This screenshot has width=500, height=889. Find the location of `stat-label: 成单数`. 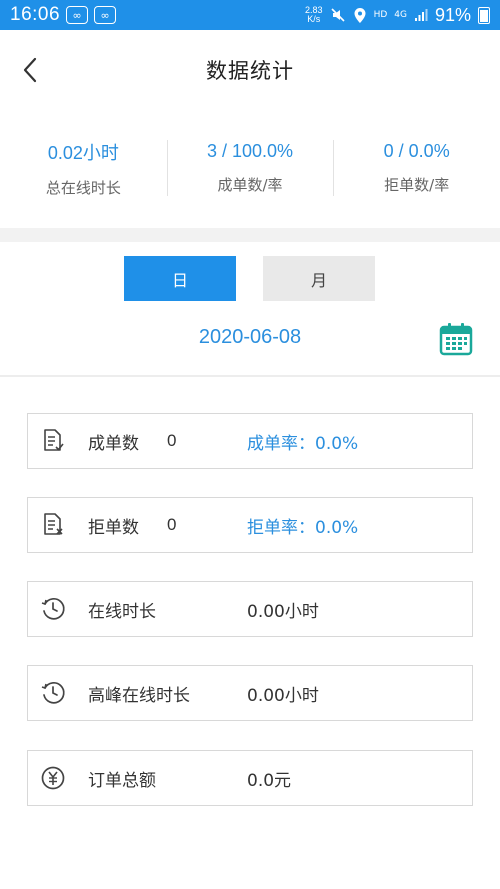

stat-label: 成单数 is located at coordinates (113, 443).